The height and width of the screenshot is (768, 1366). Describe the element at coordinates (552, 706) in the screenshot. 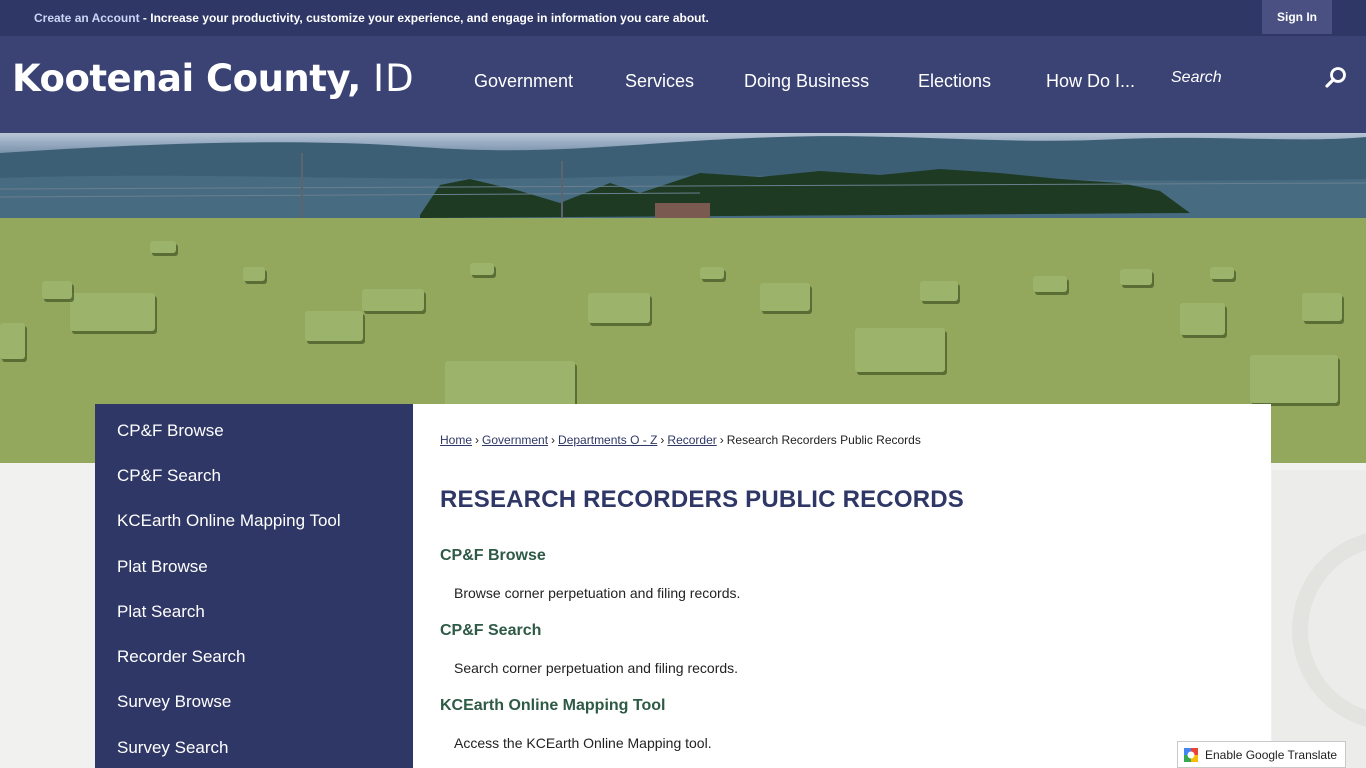

I see `section-title-kcearth: KCEarth Online Mapping Tool` at that location.